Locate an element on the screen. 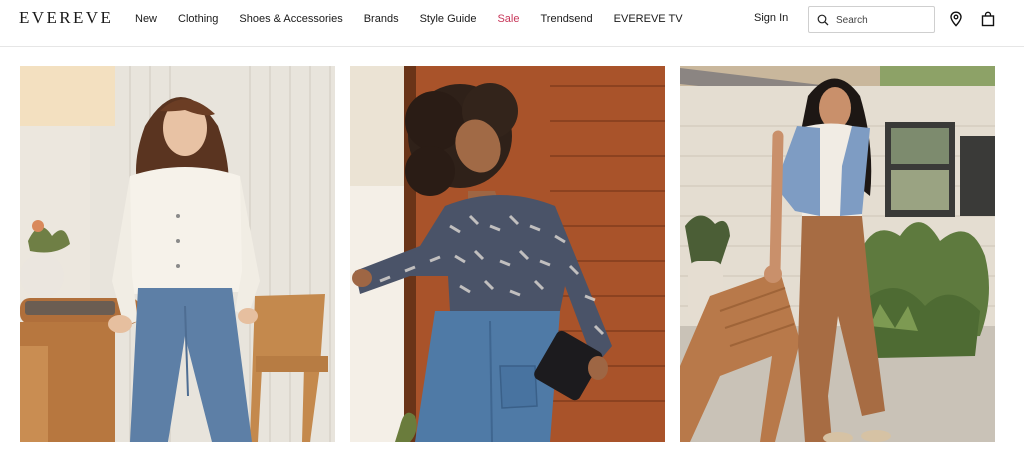  search-icon is located at coordinates (823, 20).